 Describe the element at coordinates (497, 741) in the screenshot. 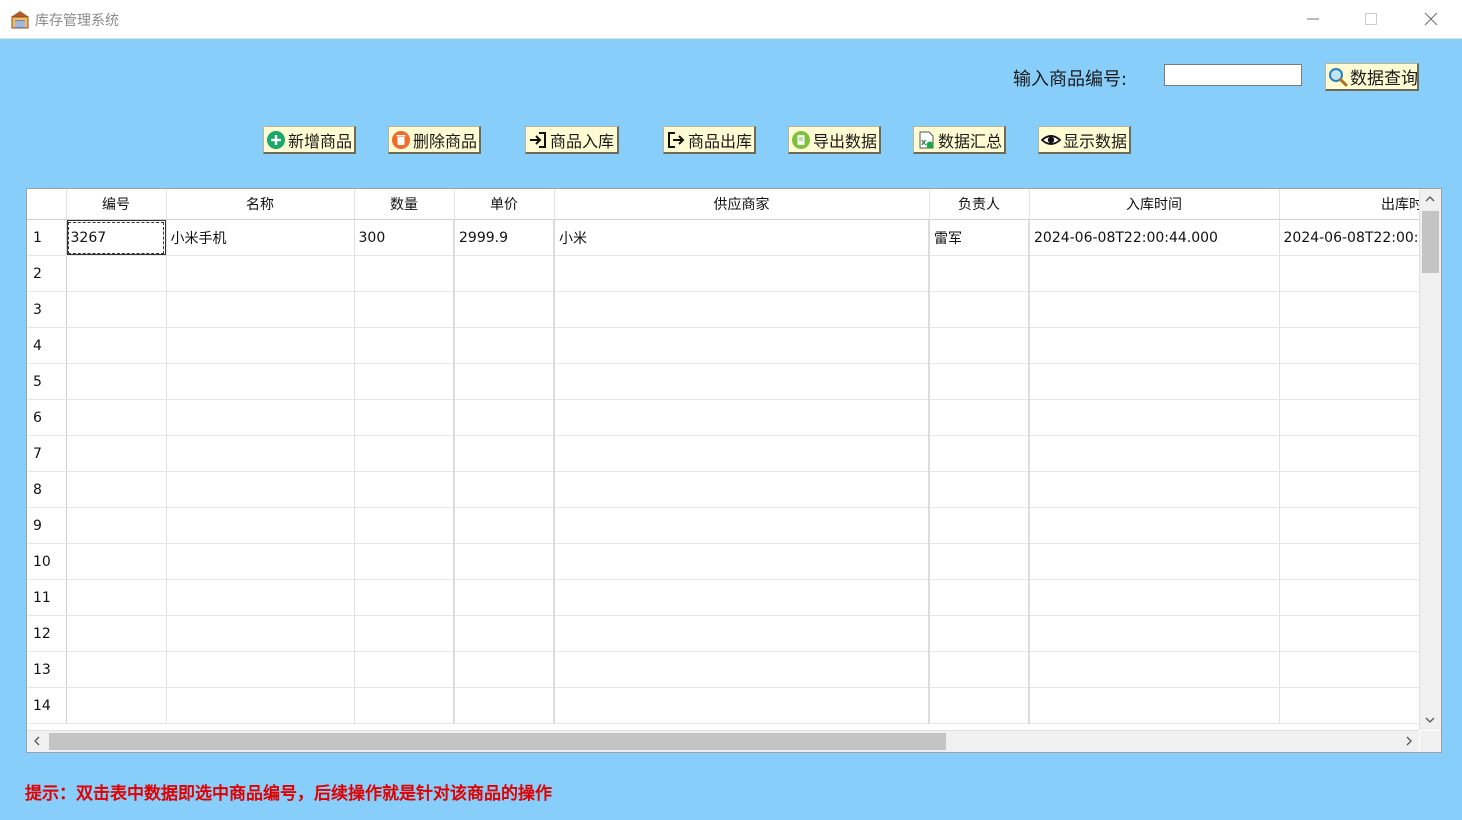

I see `horizontal-scroll-thumb` at that location.